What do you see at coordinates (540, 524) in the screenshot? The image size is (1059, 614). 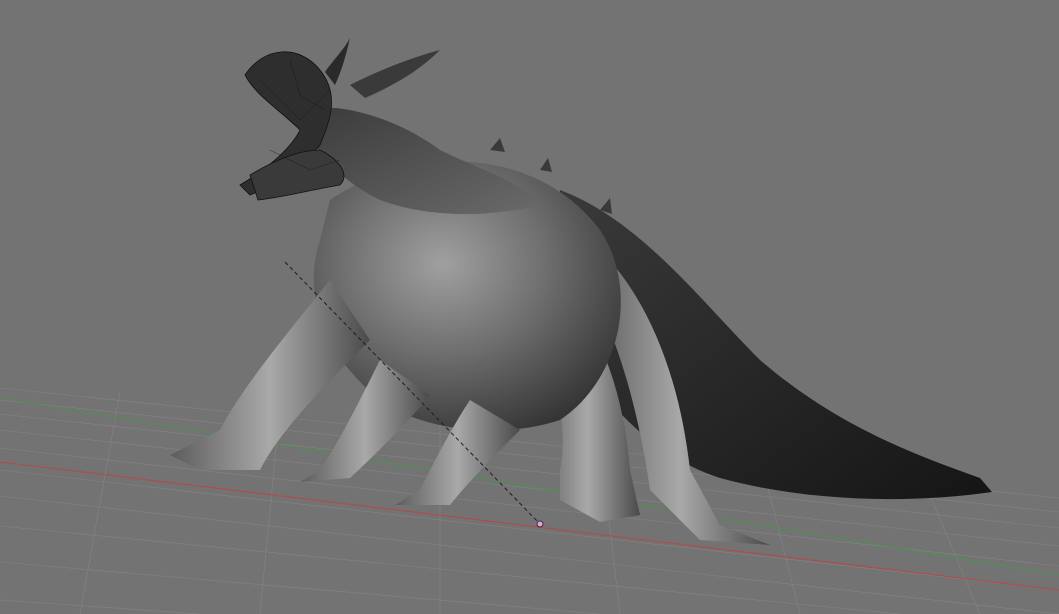 I see `object-origin-dot` at bounding box center [540, 524].